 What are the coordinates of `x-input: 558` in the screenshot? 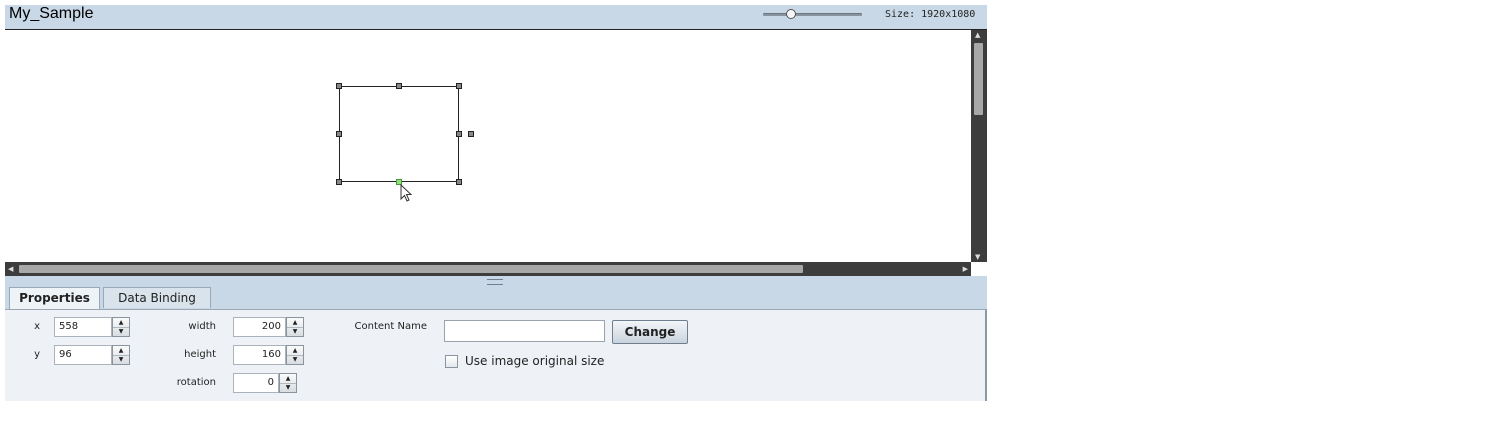 It's located at (83, 327).